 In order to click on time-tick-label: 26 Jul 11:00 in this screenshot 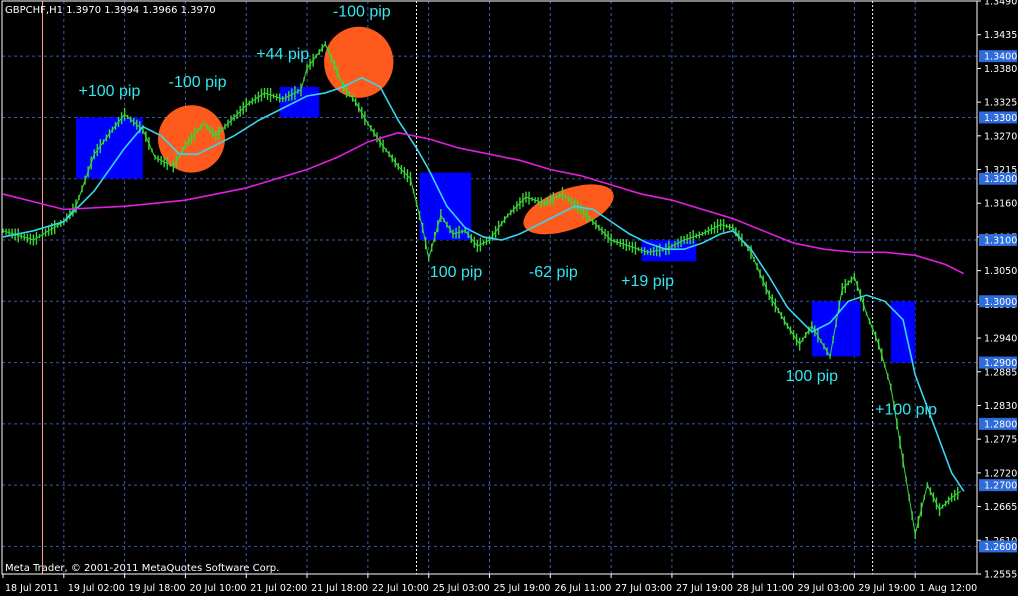, I will do `click(582, 588)`.